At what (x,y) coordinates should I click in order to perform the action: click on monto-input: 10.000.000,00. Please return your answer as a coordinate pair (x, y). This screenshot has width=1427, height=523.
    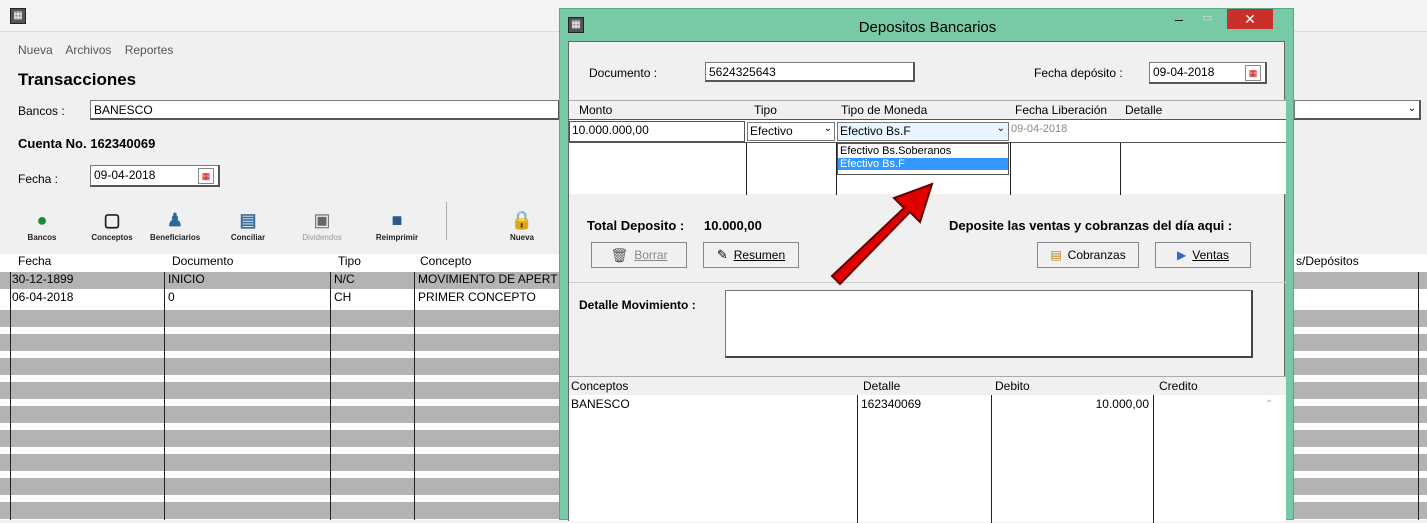
    Looking at the image, I should click on (657, 131).